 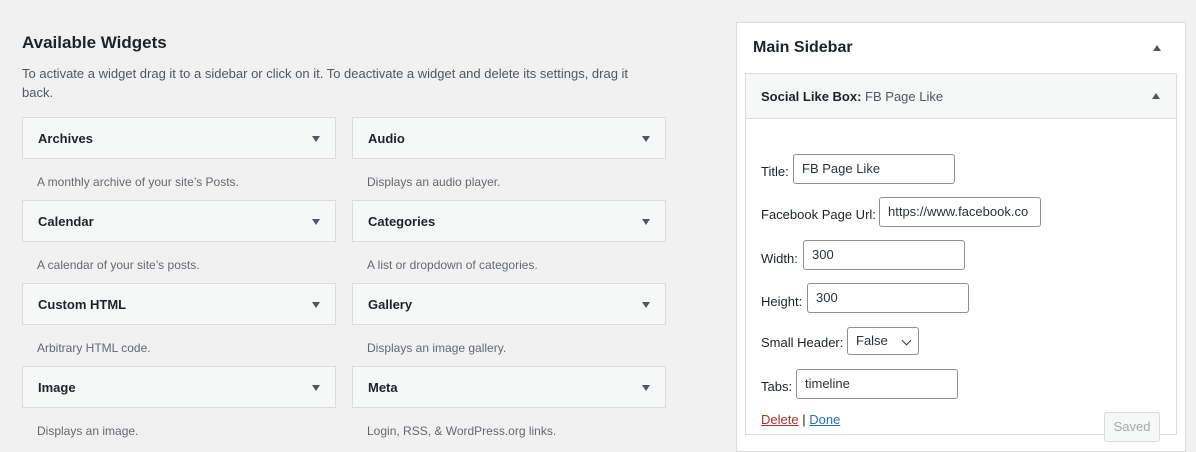 What do you see at coordinates (811, 96) in the screenshot?
I see `widget-name: Social Like Box:` at bounding box center [811, 96].